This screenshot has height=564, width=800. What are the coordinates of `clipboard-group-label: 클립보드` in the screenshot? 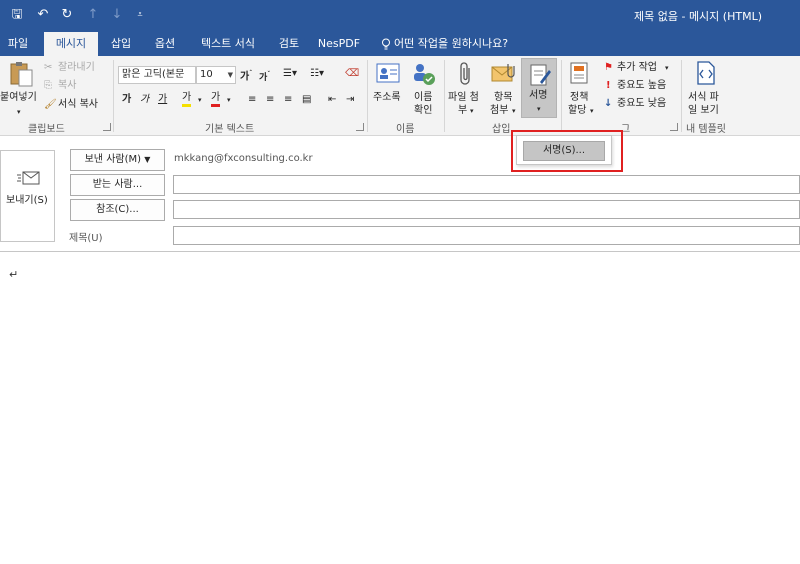 It's located at (46, 129).